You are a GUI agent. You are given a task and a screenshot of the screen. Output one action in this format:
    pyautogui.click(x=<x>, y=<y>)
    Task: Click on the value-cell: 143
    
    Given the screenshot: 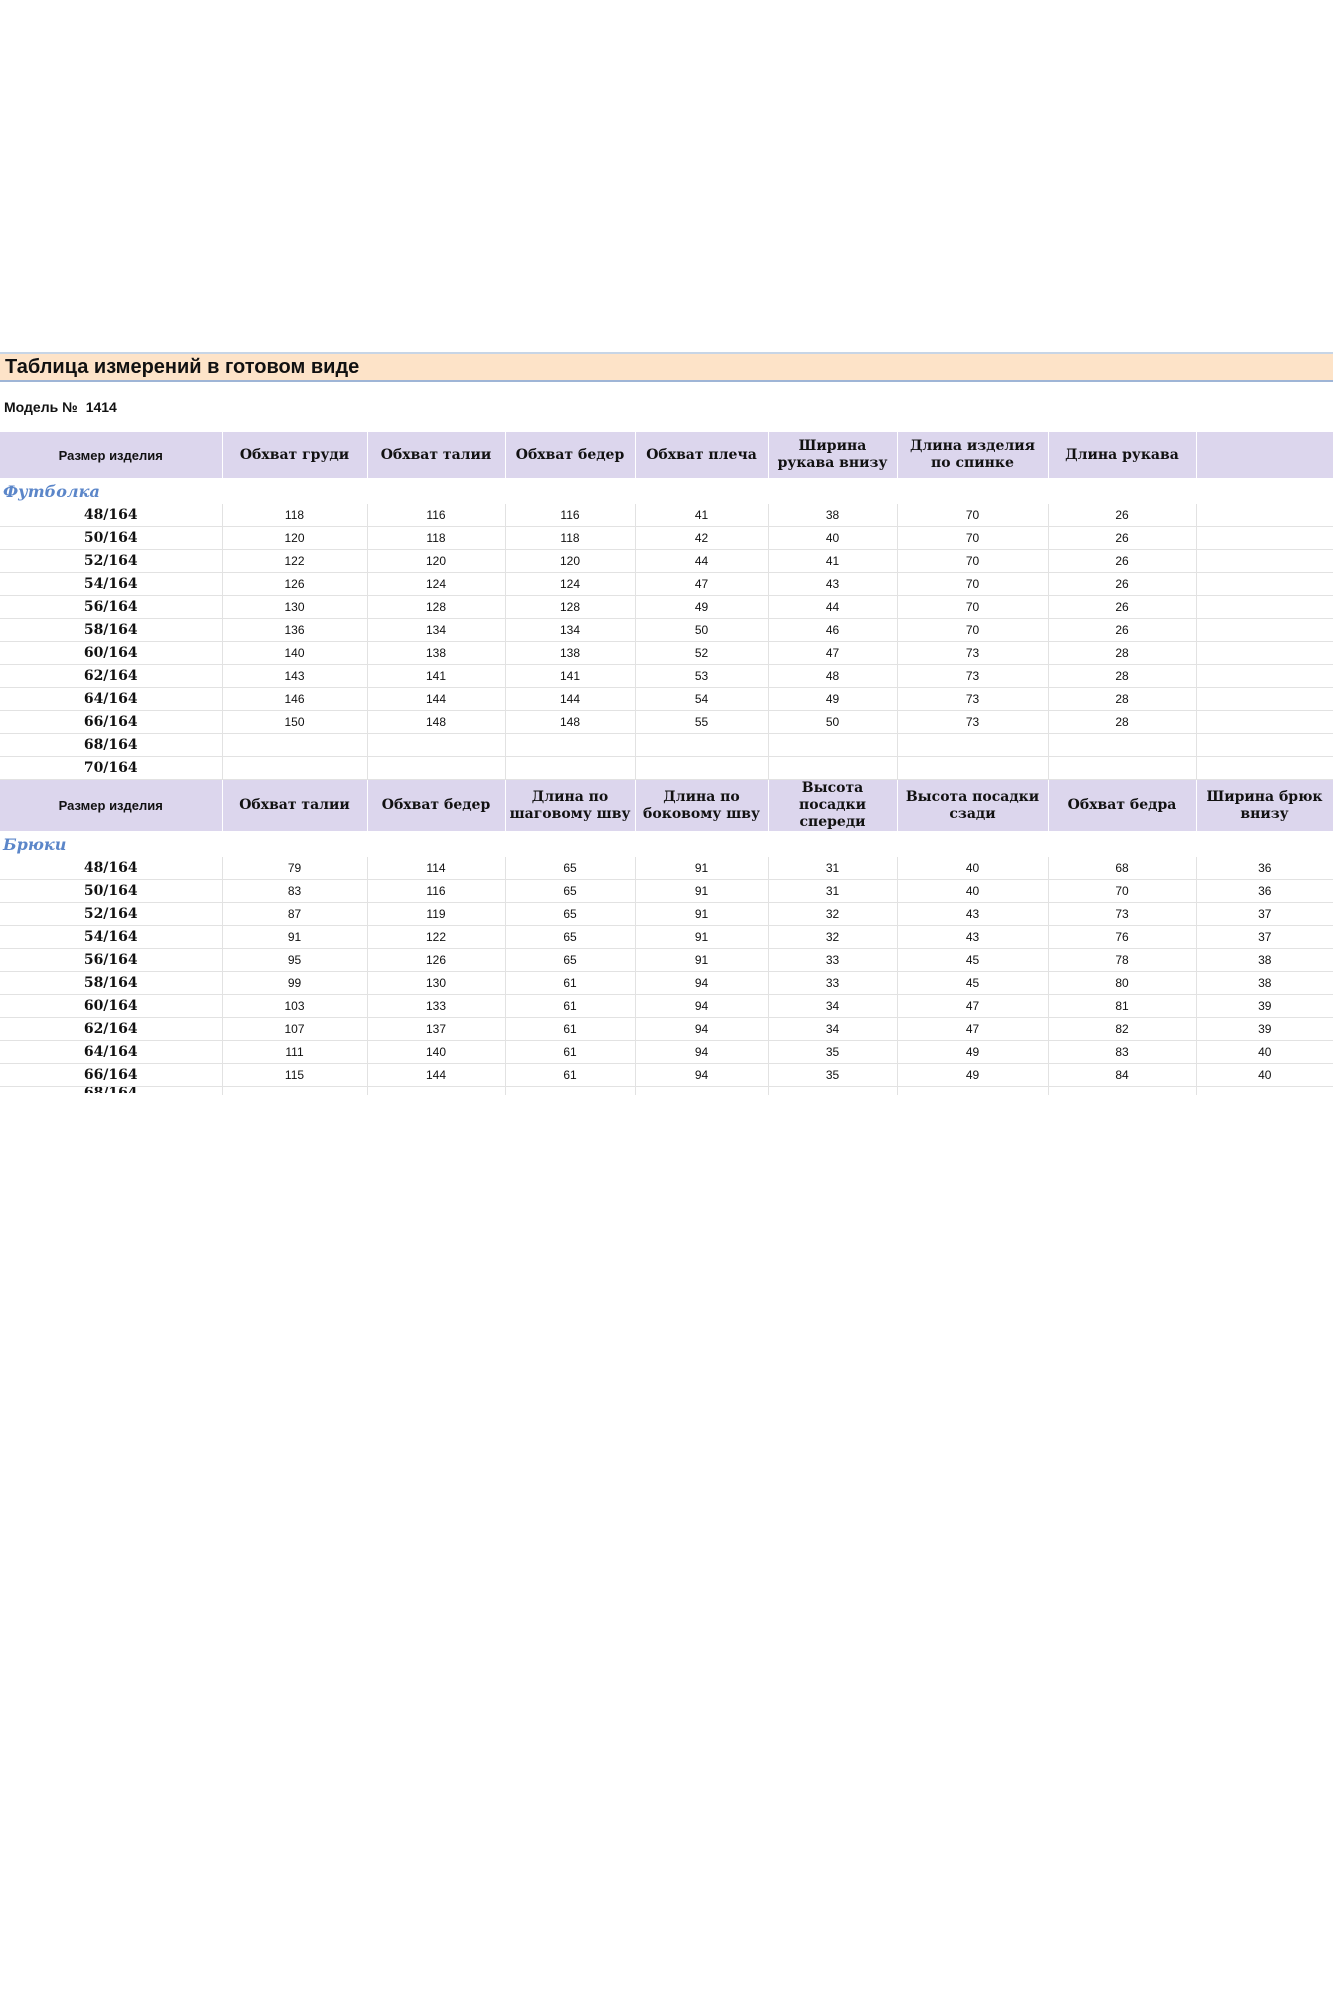 What is the action you would take?
    pyautogui.click(x=295, y=676)
    